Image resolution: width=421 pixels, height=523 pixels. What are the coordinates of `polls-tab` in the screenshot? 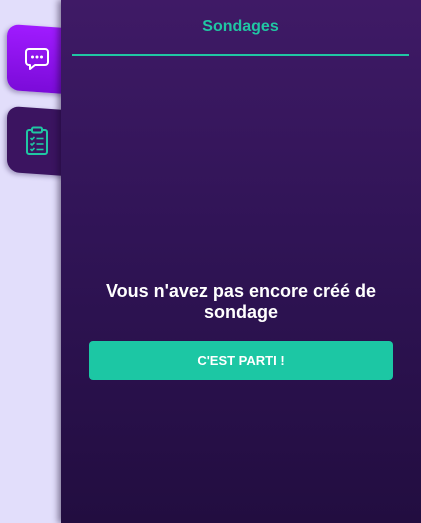 It's located at (37, 141).